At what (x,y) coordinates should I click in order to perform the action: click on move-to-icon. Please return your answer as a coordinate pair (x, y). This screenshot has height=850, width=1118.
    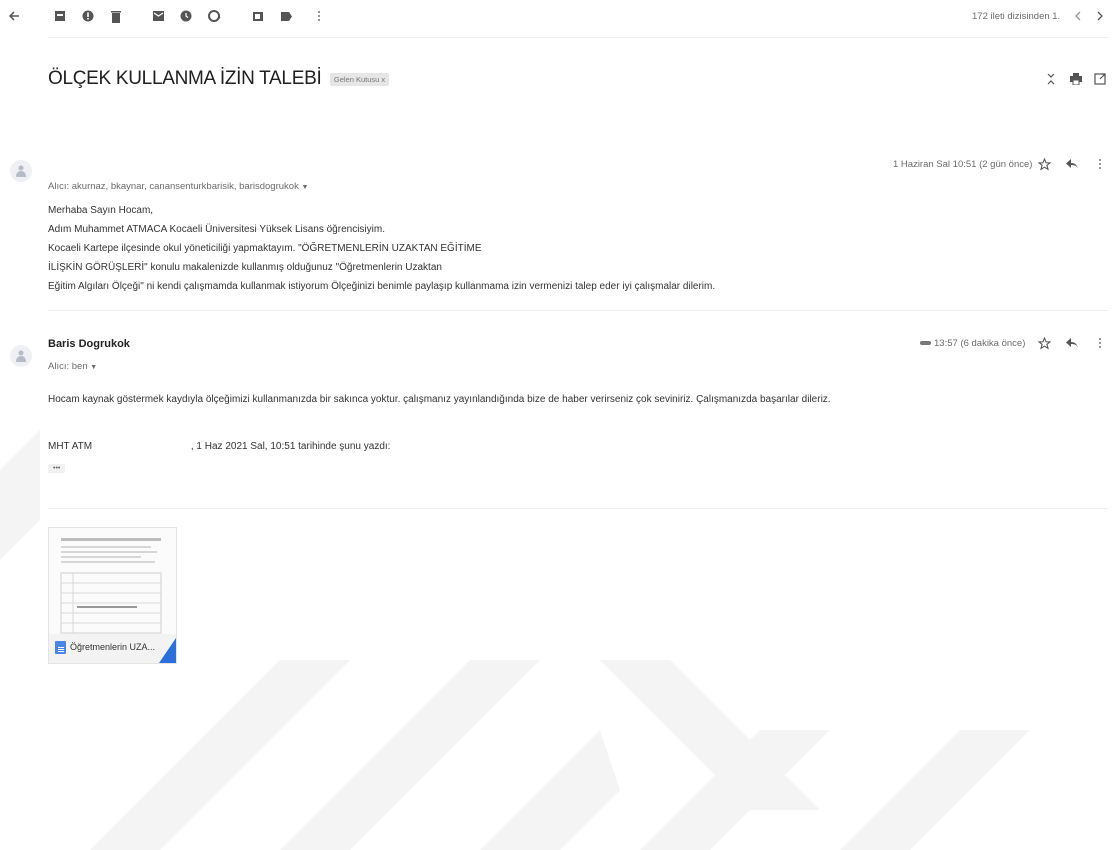
    Looking at the image, I should click on (258, 16).